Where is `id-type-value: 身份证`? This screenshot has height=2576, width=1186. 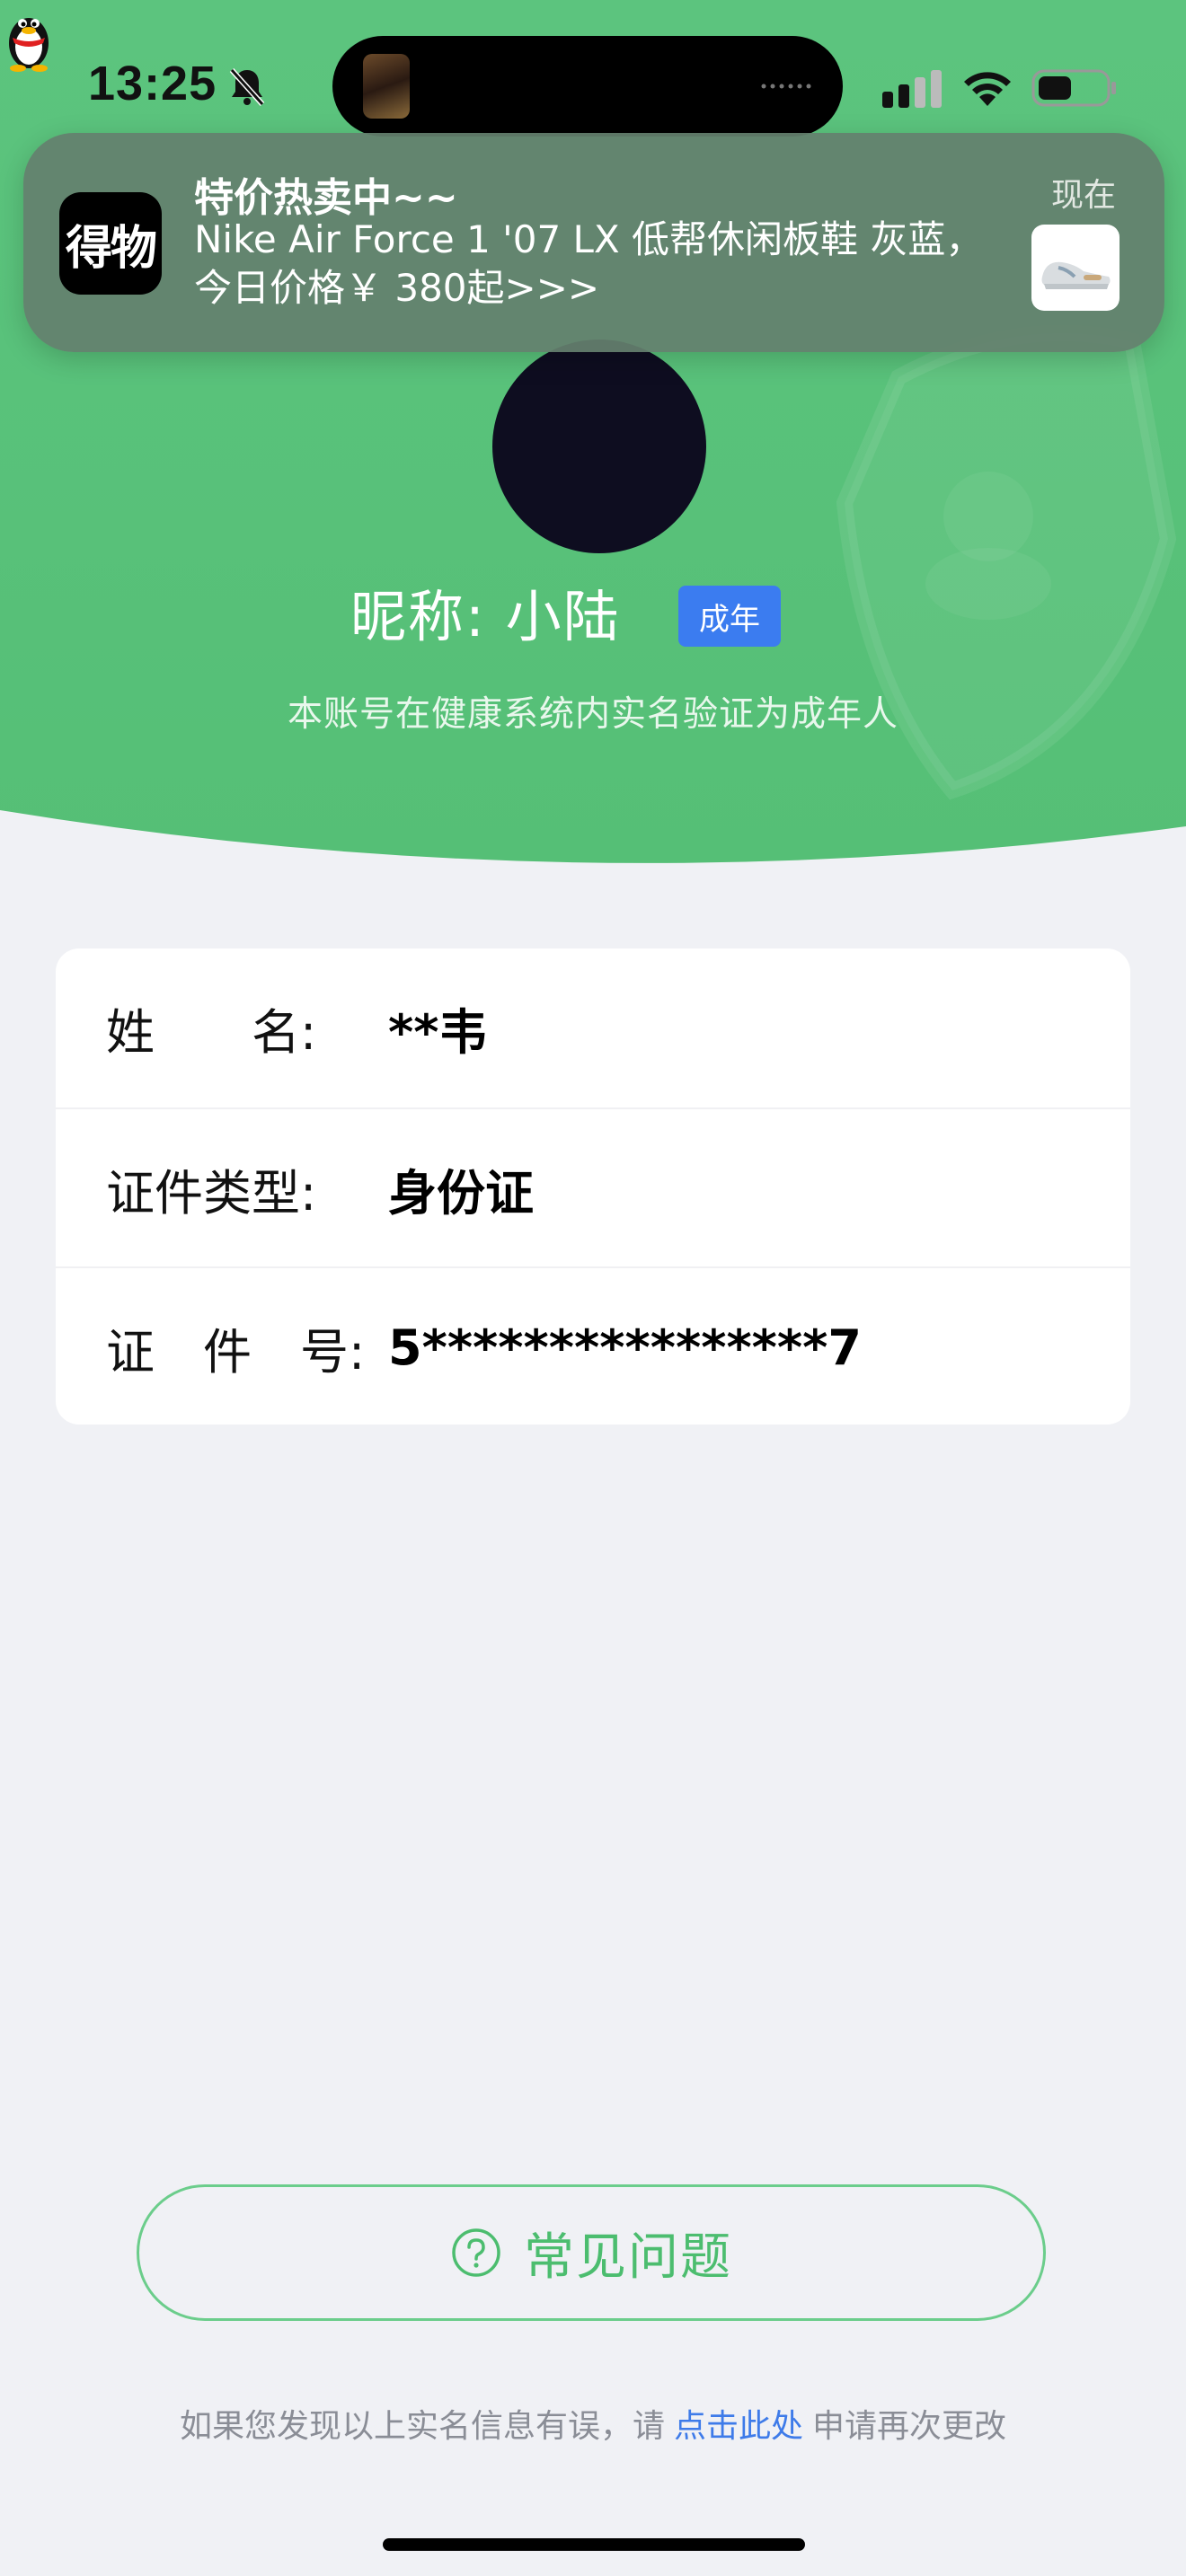
id-type-value: 身份证 is located at coordinates (461, 1193).